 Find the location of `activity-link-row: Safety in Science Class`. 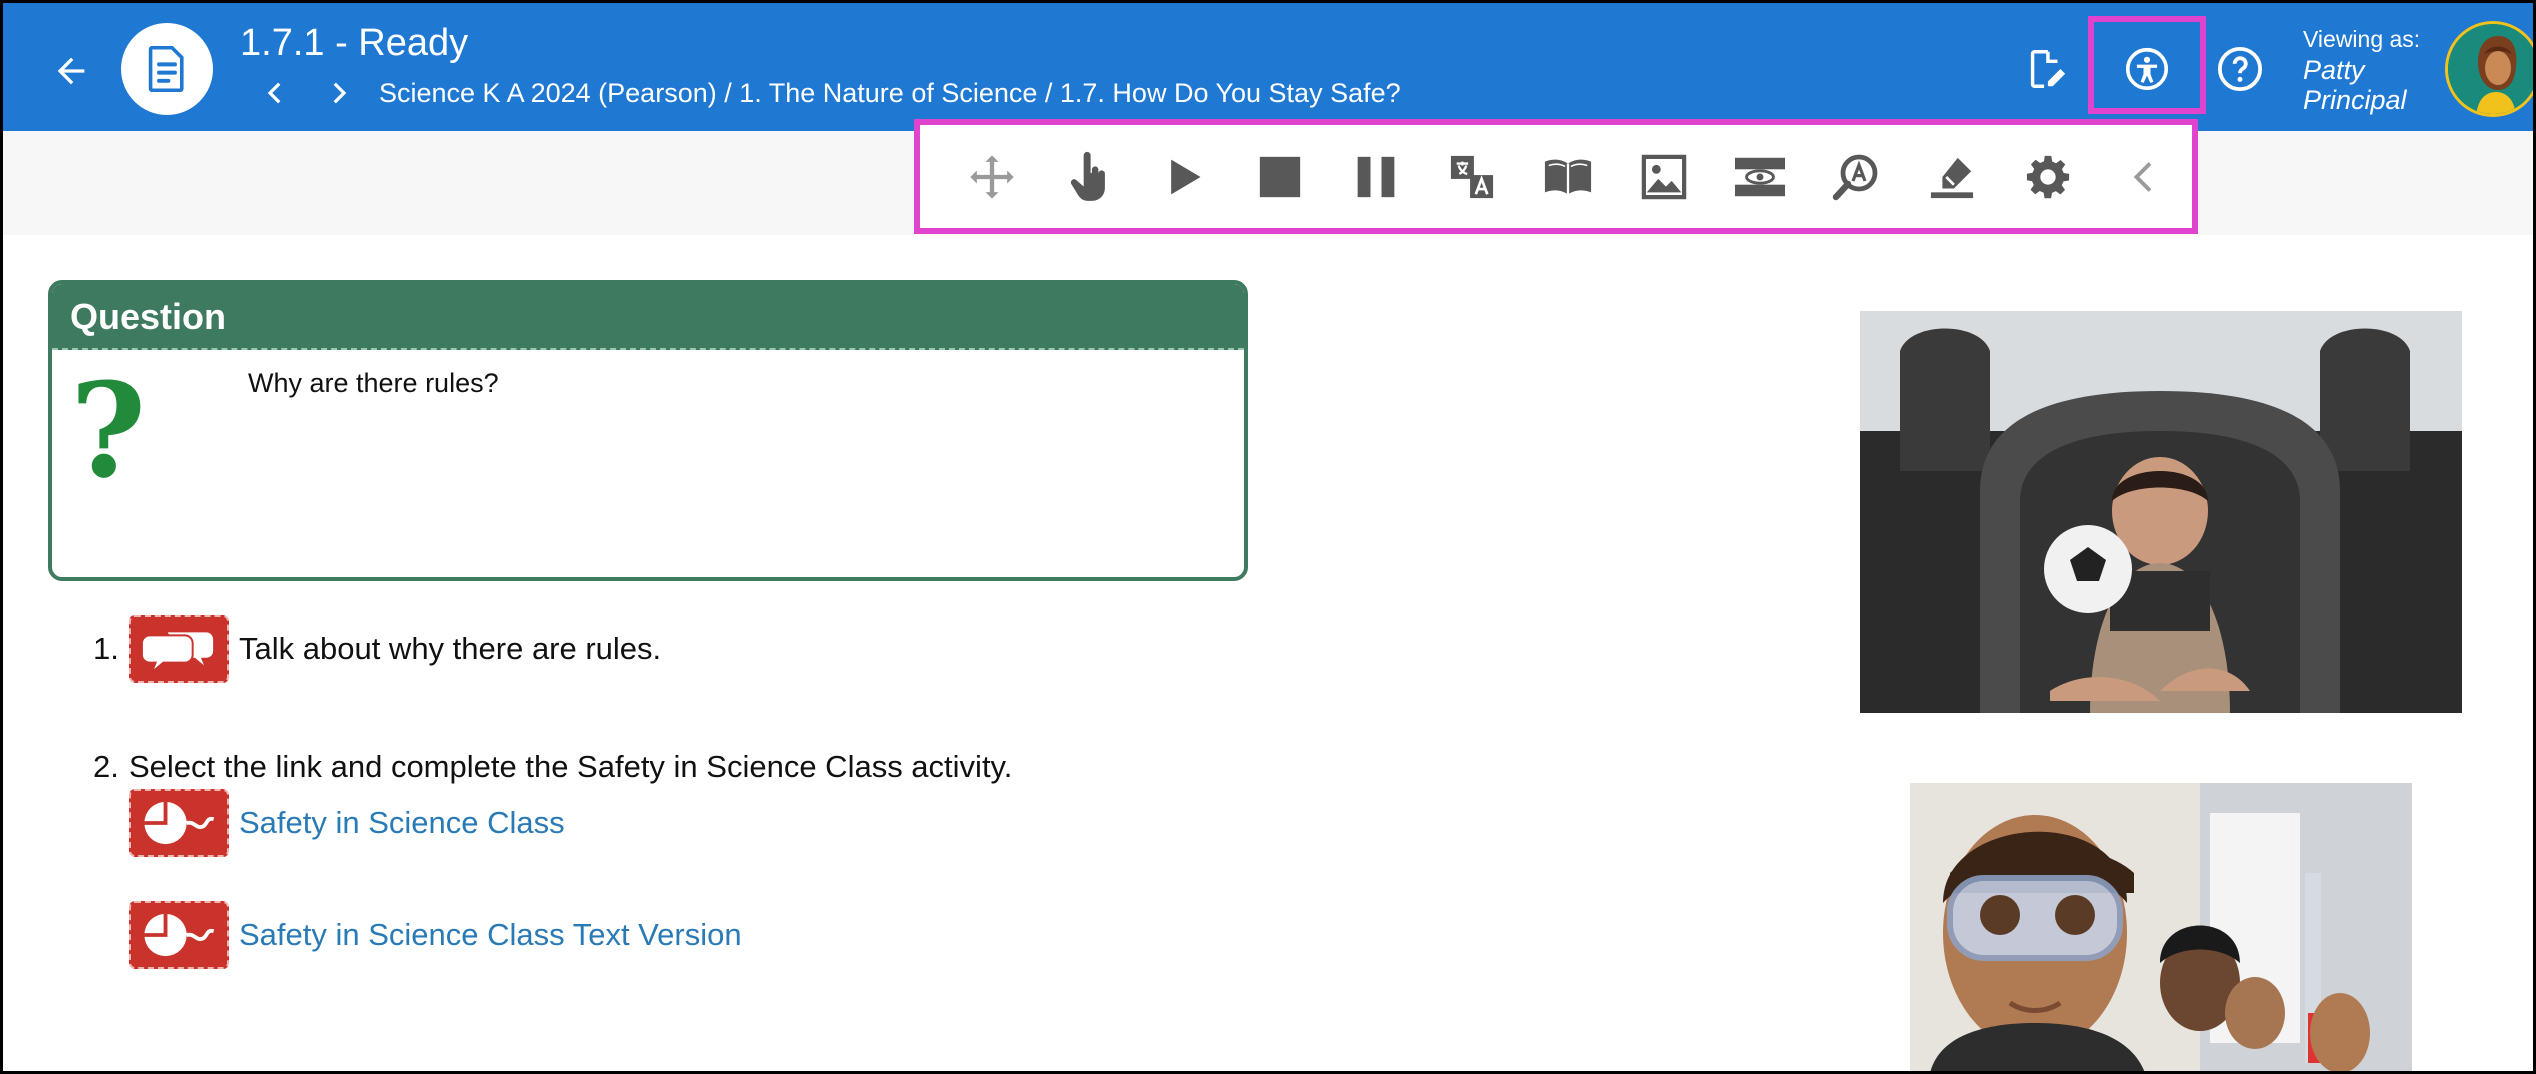

activity-link-row: Safety in Science Class is located at coordinates (347, 823).